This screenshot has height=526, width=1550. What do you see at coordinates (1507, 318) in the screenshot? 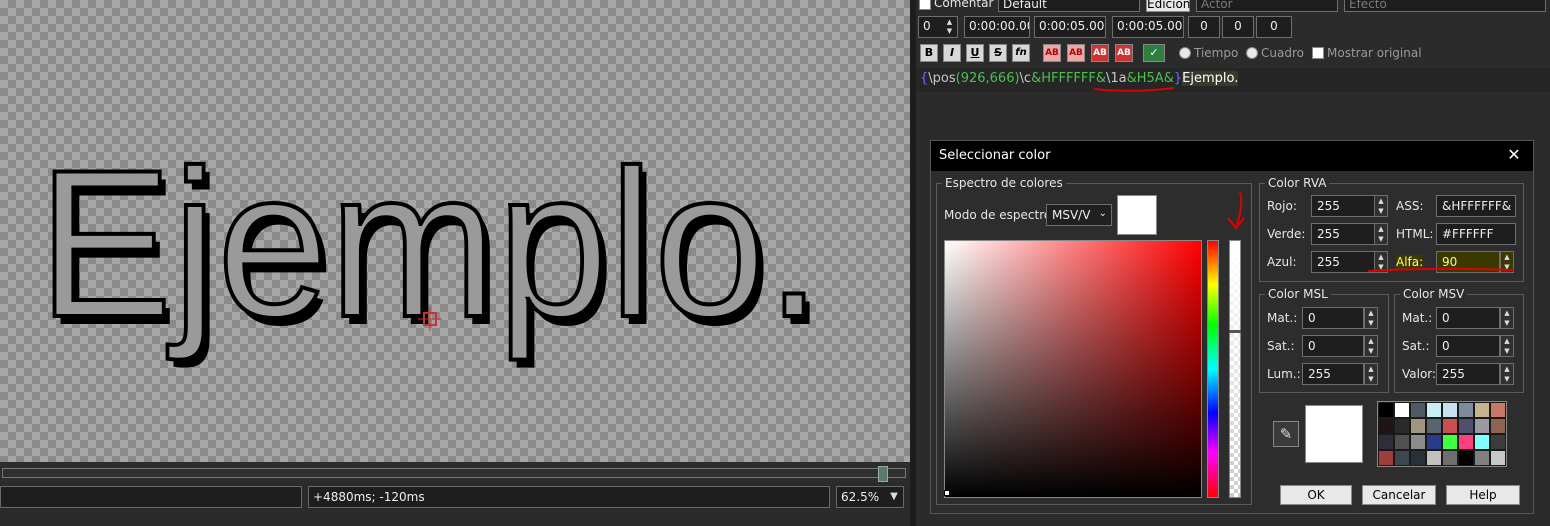
I see `hsv-hue-spin-icon: ▲ ▼` at bounding box center [1507, 318].